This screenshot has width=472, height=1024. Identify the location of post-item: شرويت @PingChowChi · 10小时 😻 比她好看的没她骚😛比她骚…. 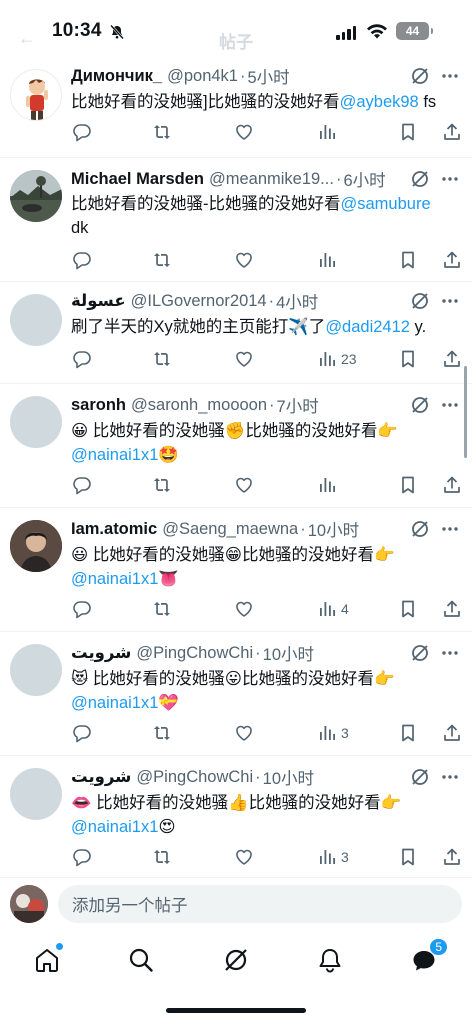
(236, 694).